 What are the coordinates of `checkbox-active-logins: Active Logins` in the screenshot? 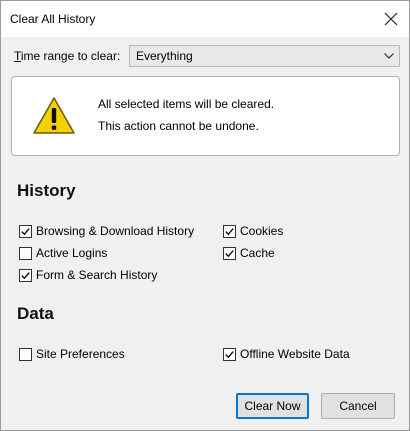 It's located at (63, 253).